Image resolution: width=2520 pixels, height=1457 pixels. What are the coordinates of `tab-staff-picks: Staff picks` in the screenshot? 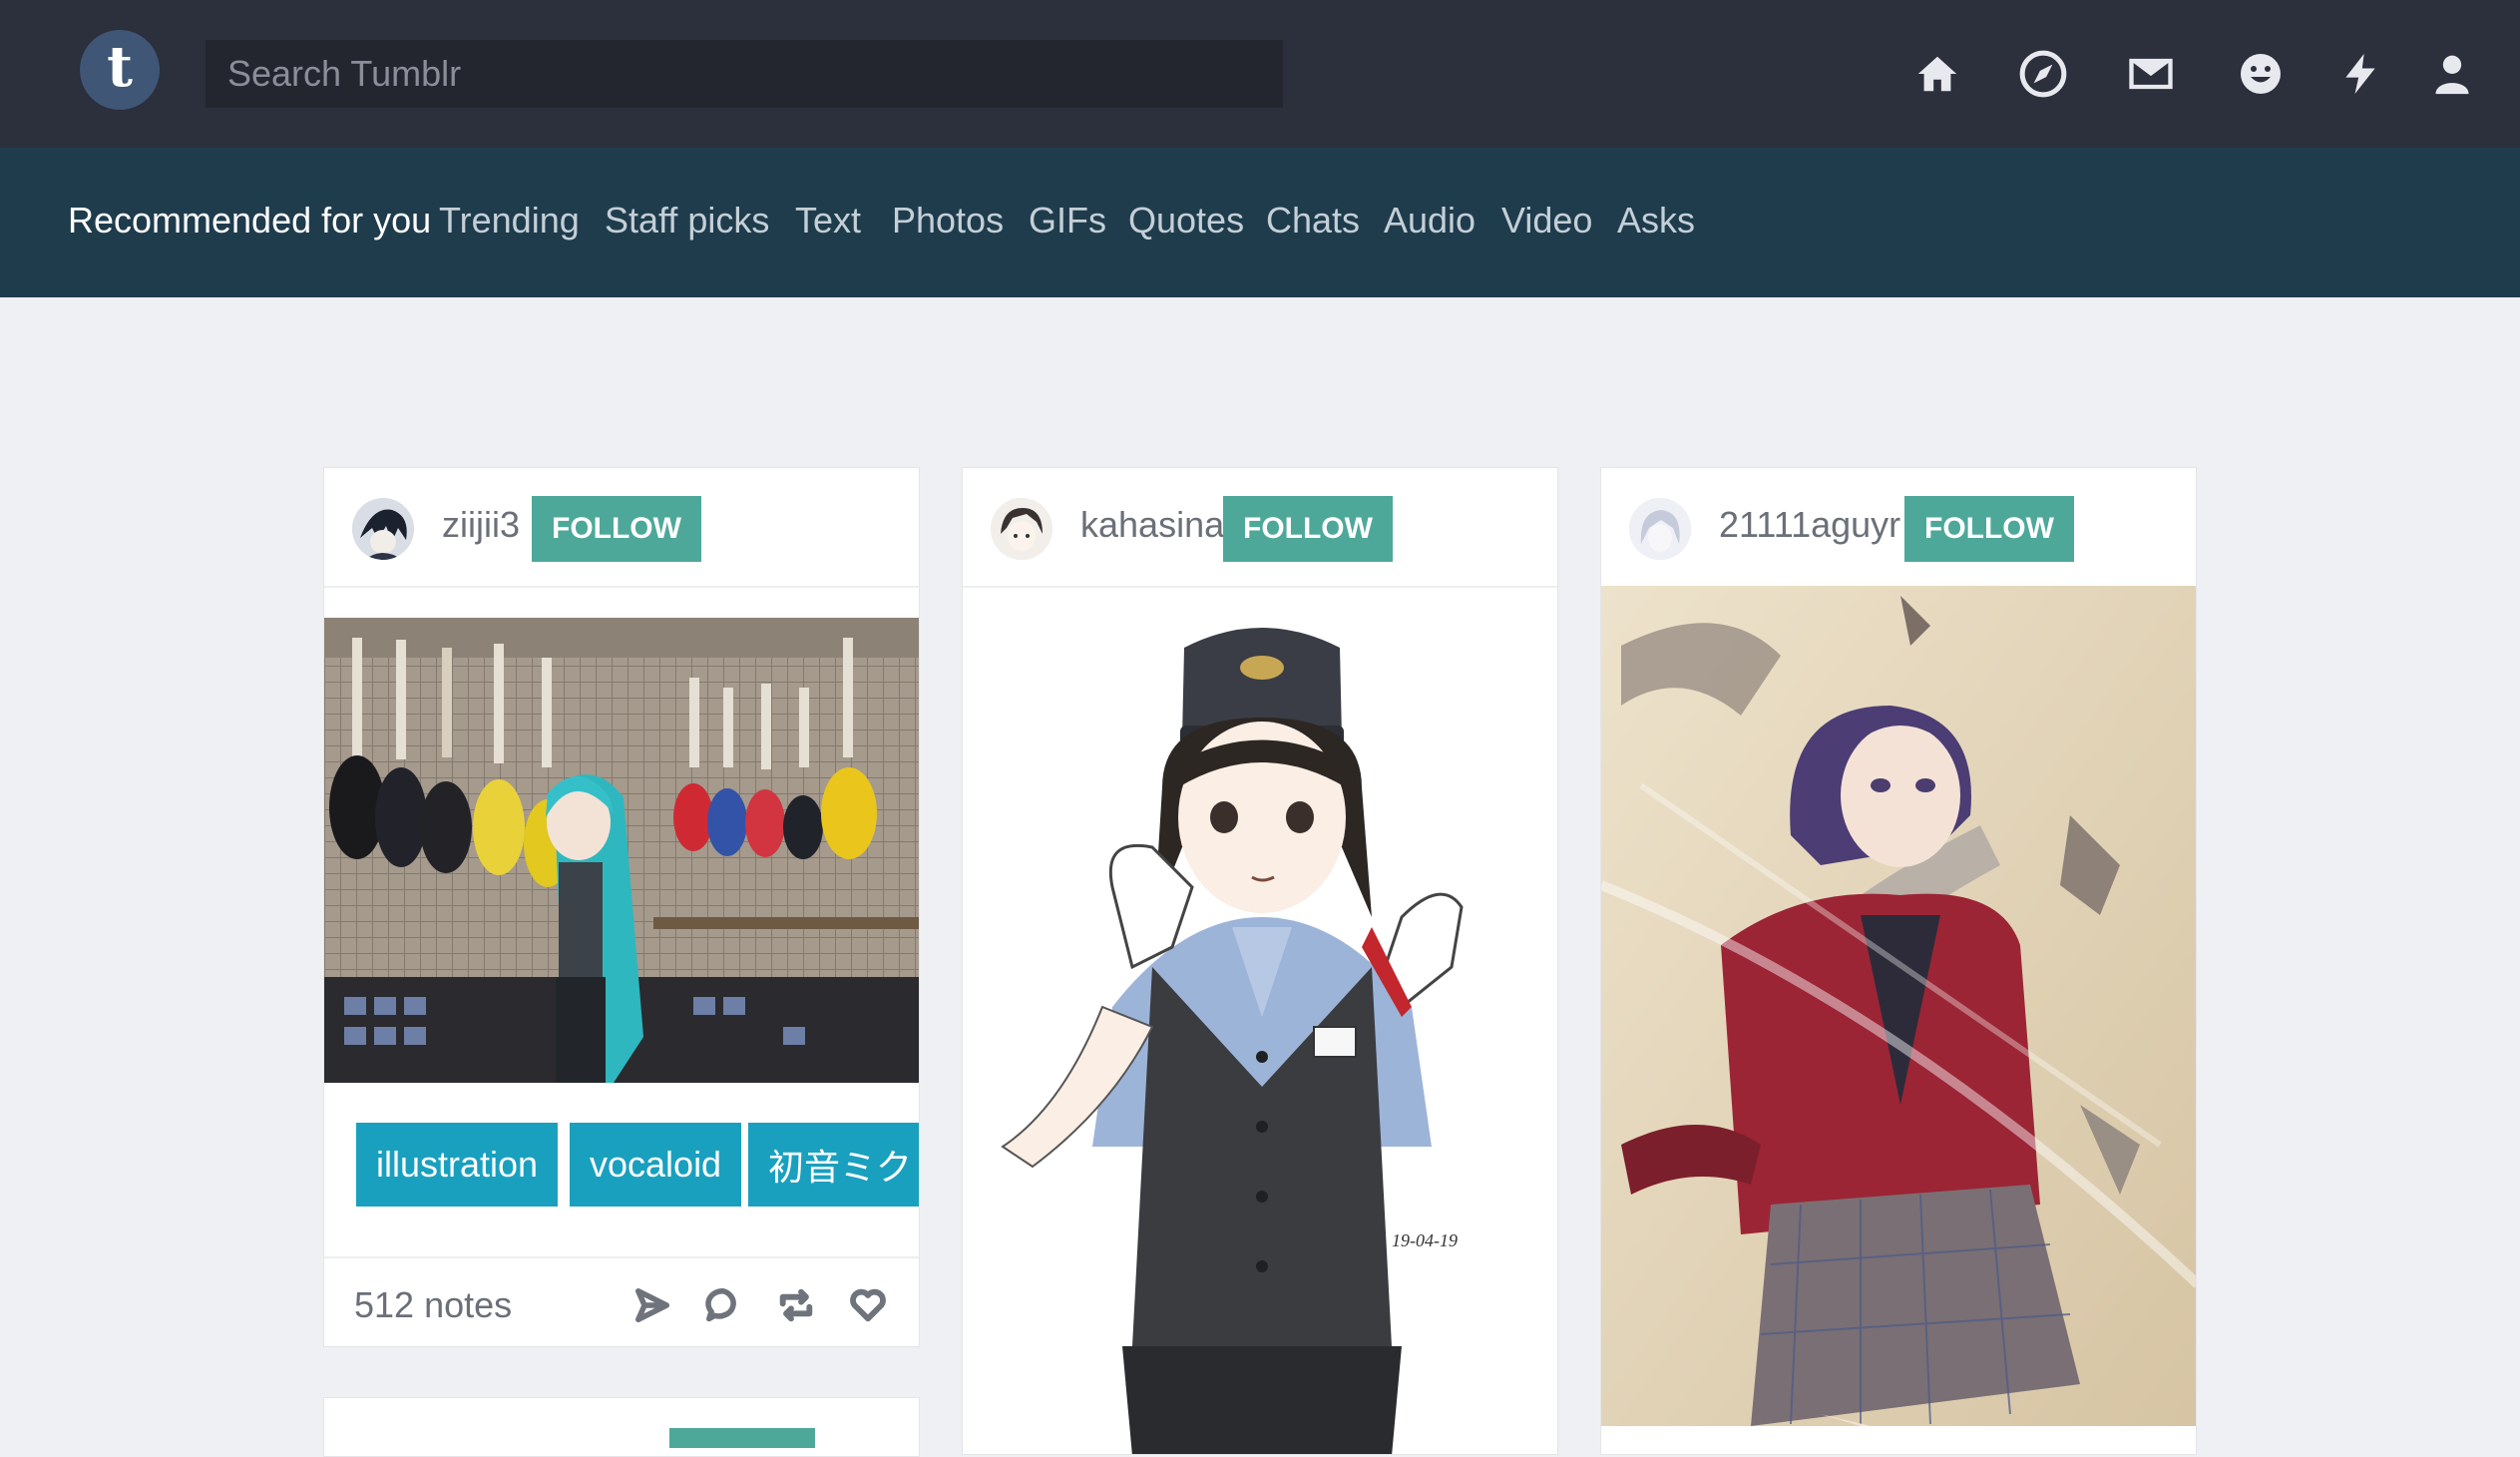 It's located at (687, 221).